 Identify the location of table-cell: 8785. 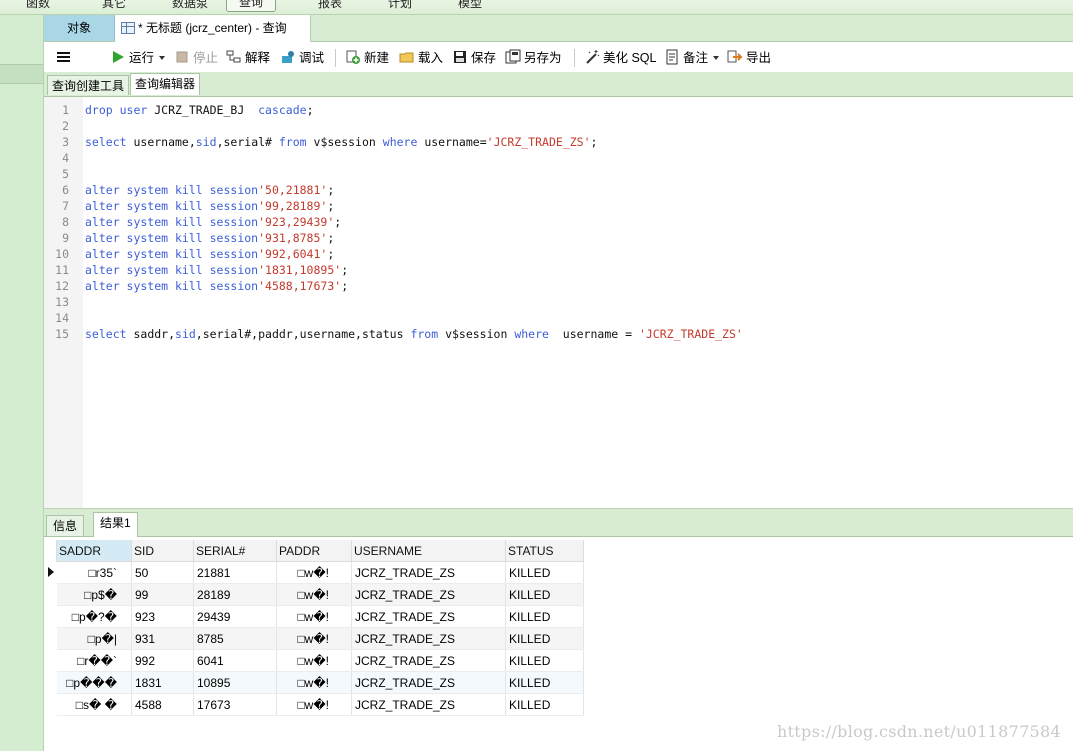
(235, 638).